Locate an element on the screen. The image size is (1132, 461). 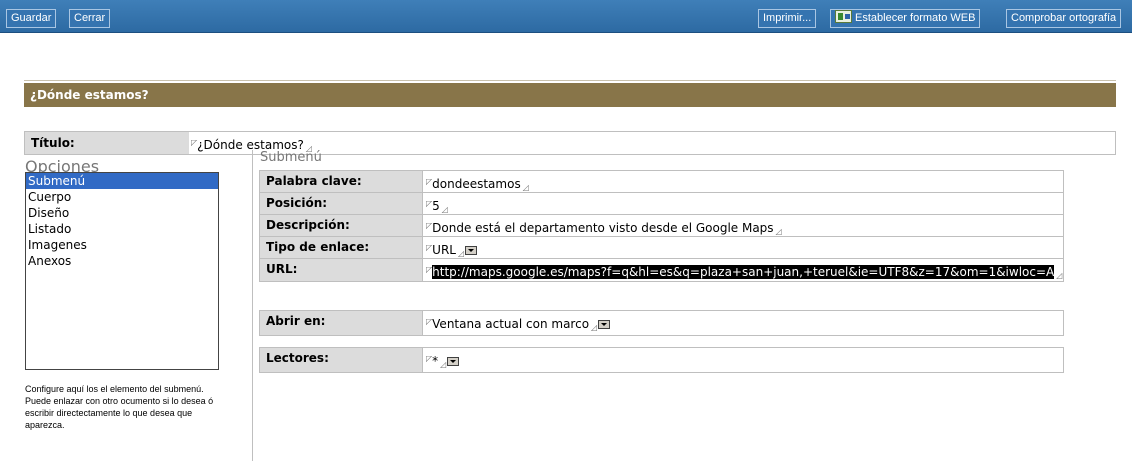
open-in-select: ◸Ventana actual con marco ◿ is located at coordinates (518, 323).